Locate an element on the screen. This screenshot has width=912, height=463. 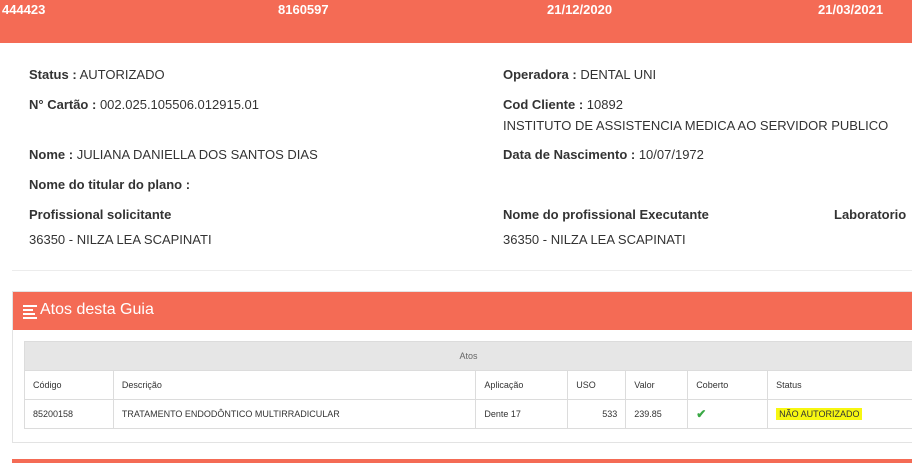
nascimento-value: 10/07/1972 is located at coordinates (671, 154).